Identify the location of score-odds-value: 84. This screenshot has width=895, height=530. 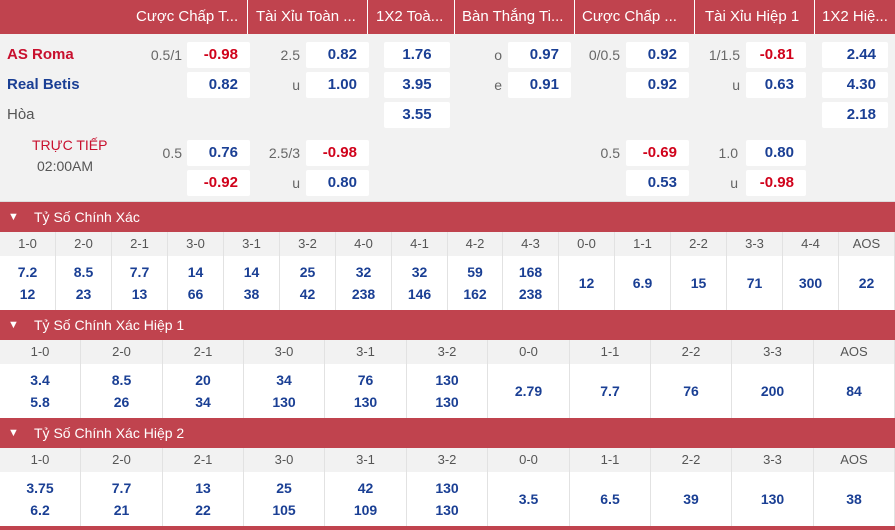
(854, 391).